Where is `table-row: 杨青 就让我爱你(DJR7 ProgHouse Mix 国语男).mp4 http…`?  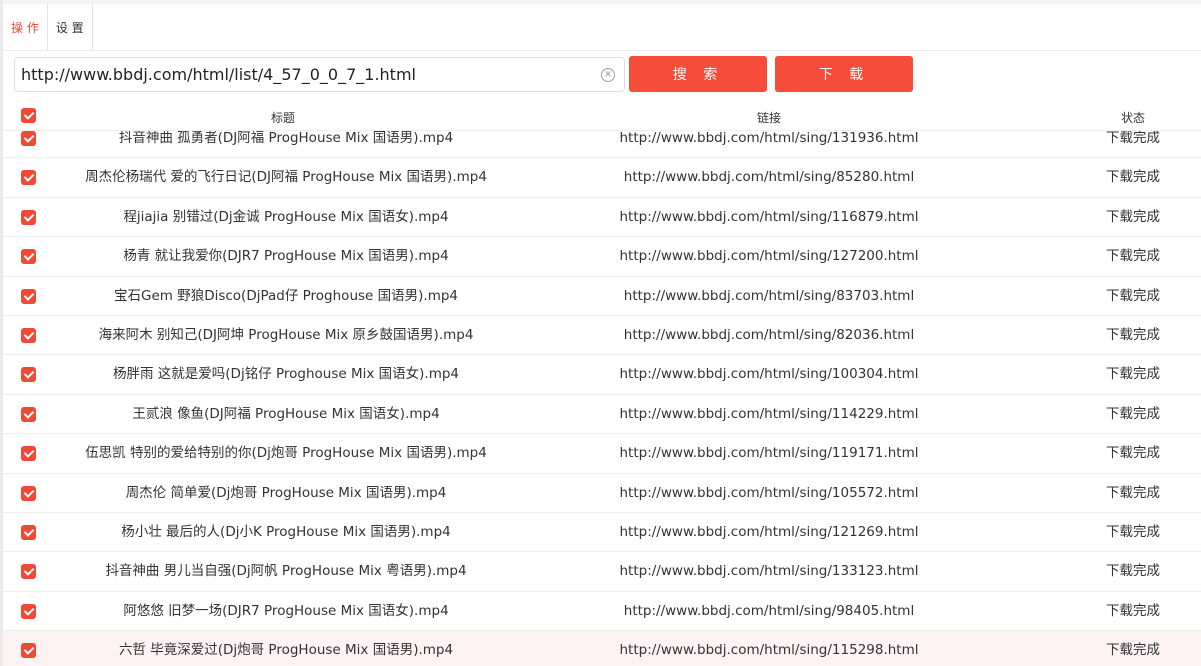 table-row: 杨青 就让我爱你(DJR7 ProgHouse Mix 国语男).mp4 http… is located at coordinates (602, 257).